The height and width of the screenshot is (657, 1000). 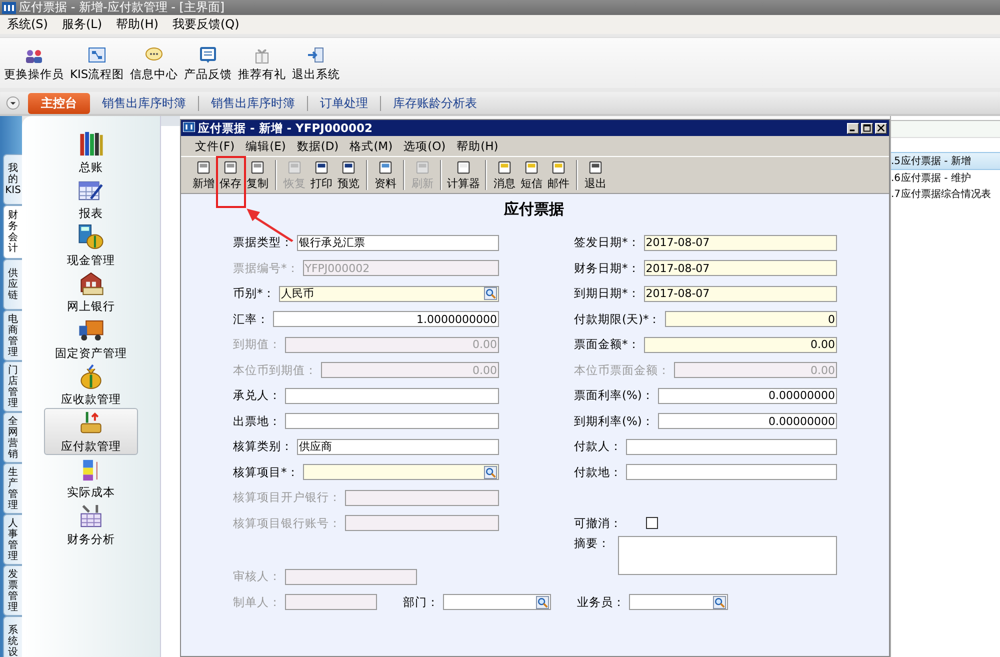 What do you see at coordinates (257, 175) in the screenshot?
I see `toolbar-button: 复制` at bounding box center [257, 175].